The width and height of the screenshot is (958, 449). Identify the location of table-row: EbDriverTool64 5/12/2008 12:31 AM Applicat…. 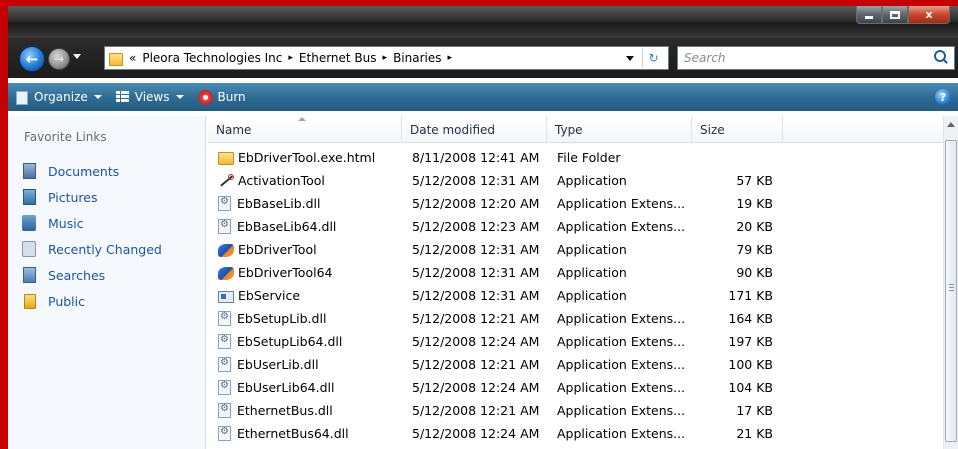
(575, 272).